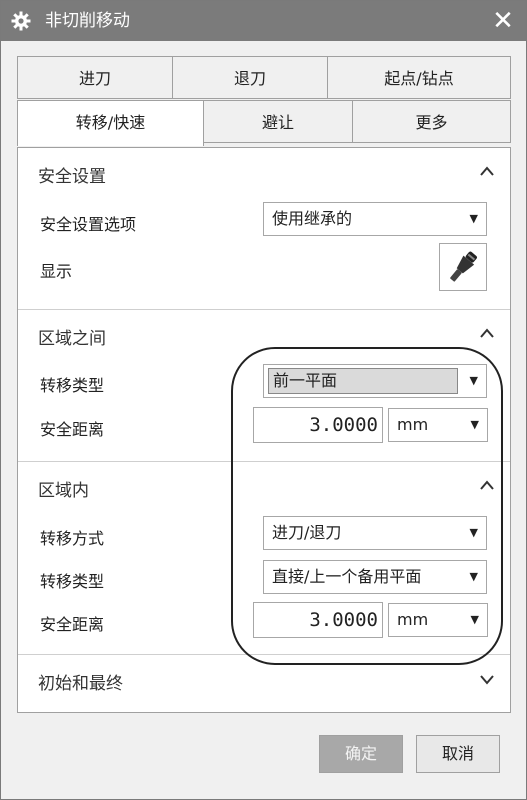 The width and height of the screenshot is (527, 800). What do you see at coordinates (21, 21) in the screenshot?
I see `gear-icon` at bounding box center [21, 21].